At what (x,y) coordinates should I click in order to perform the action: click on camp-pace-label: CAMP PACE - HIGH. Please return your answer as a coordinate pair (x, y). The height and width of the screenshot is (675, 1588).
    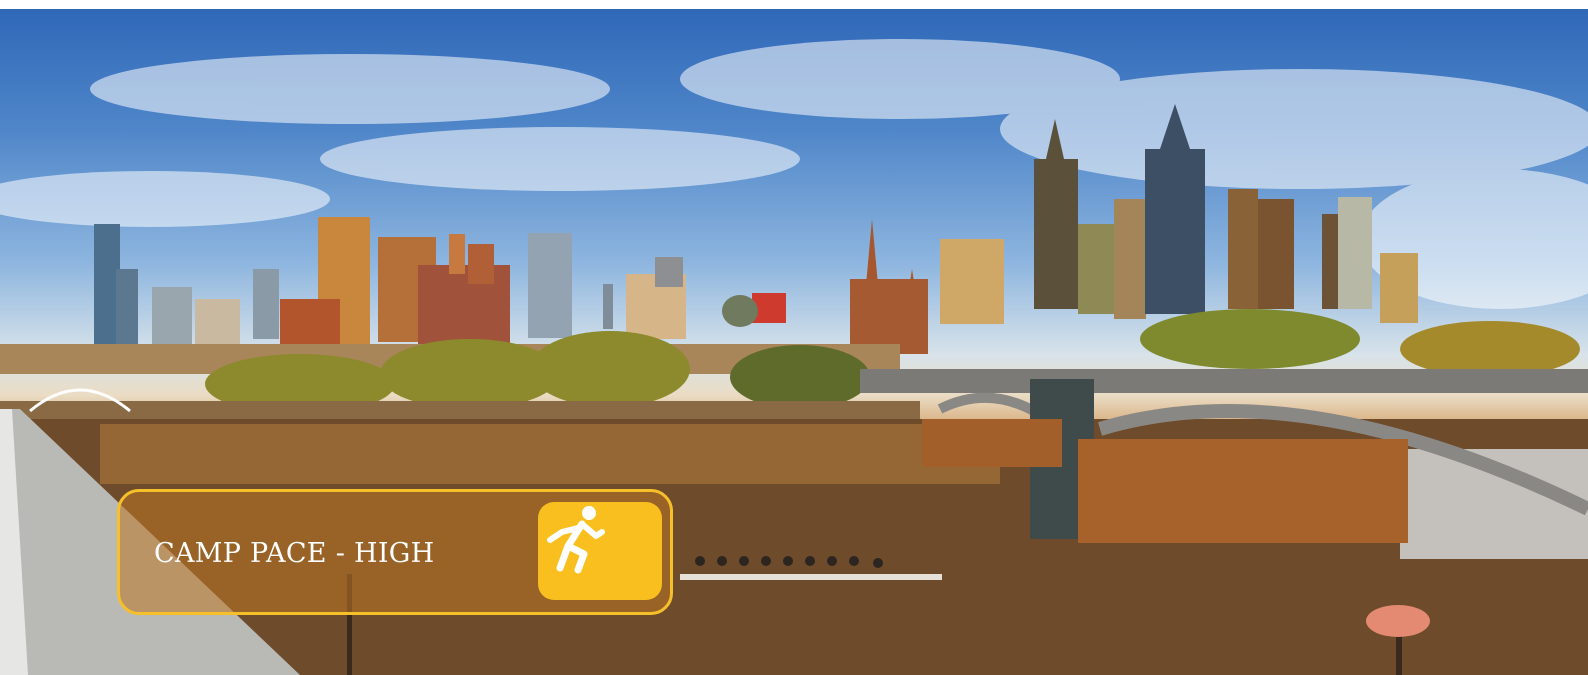
    Looking at the image, I should click on (294, 553).